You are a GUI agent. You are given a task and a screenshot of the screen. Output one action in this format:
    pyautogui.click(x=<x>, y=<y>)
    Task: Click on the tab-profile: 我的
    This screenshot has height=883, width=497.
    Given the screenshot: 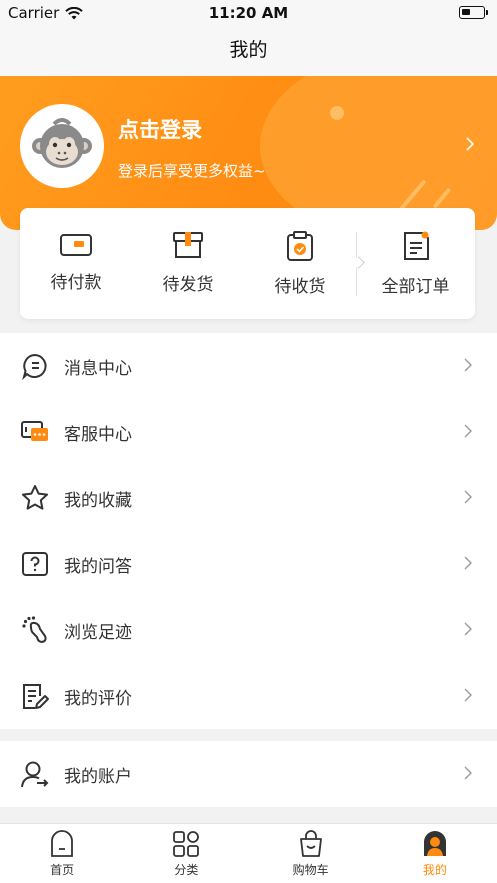 What is the action you would take?
    pyautogui.click(x=435, y=853)
    